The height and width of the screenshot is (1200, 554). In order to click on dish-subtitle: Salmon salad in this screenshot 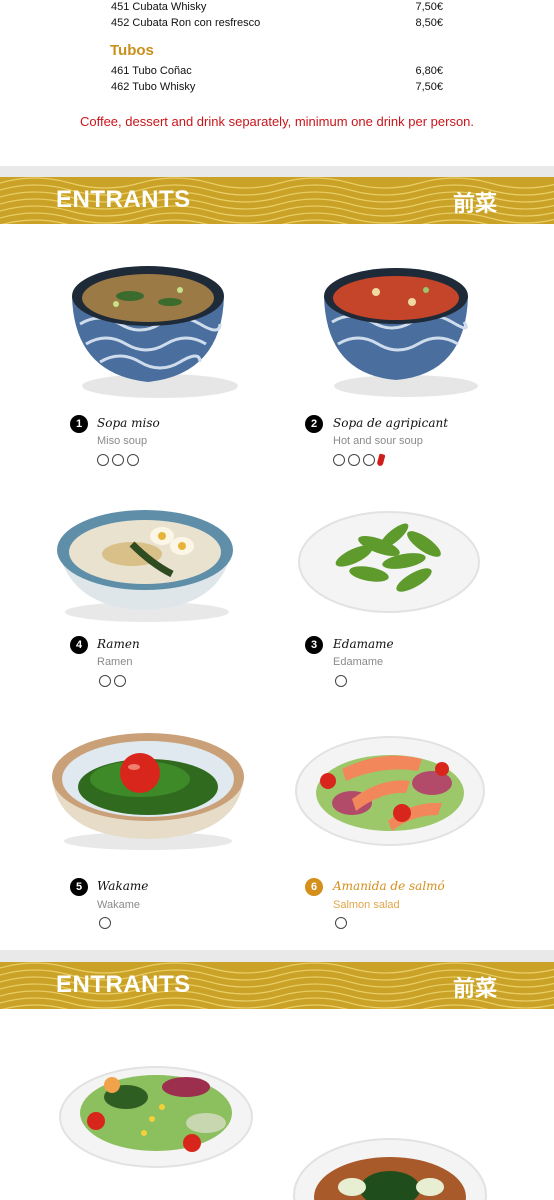, I will do `click(366, 905)`.